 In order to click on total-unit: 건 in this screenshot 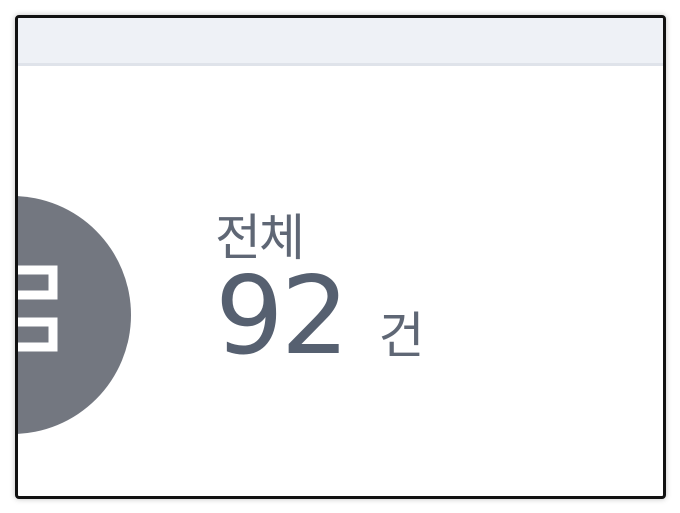, I will do `click(401, 336)`.